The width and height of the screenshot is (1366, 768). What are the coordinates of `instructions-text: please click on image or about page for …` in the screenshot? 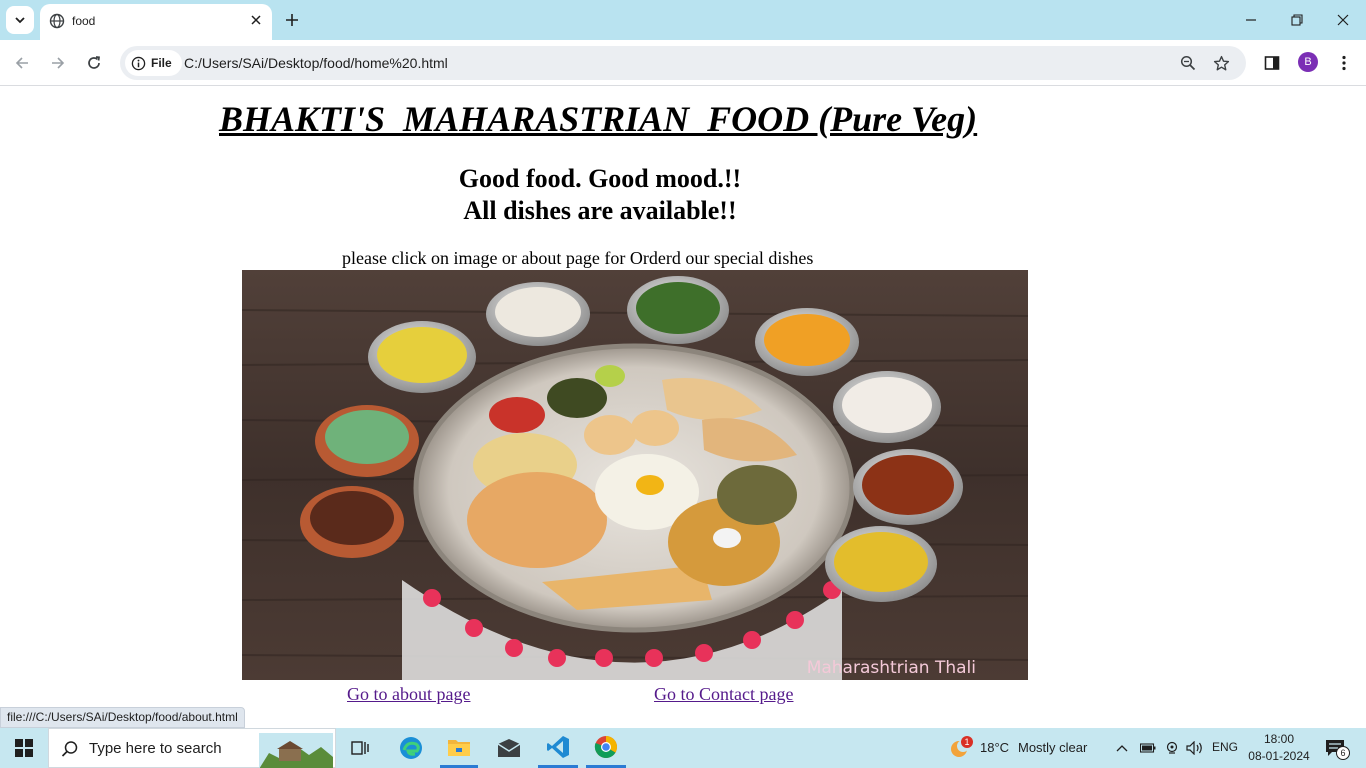 It's located at (578, 258).